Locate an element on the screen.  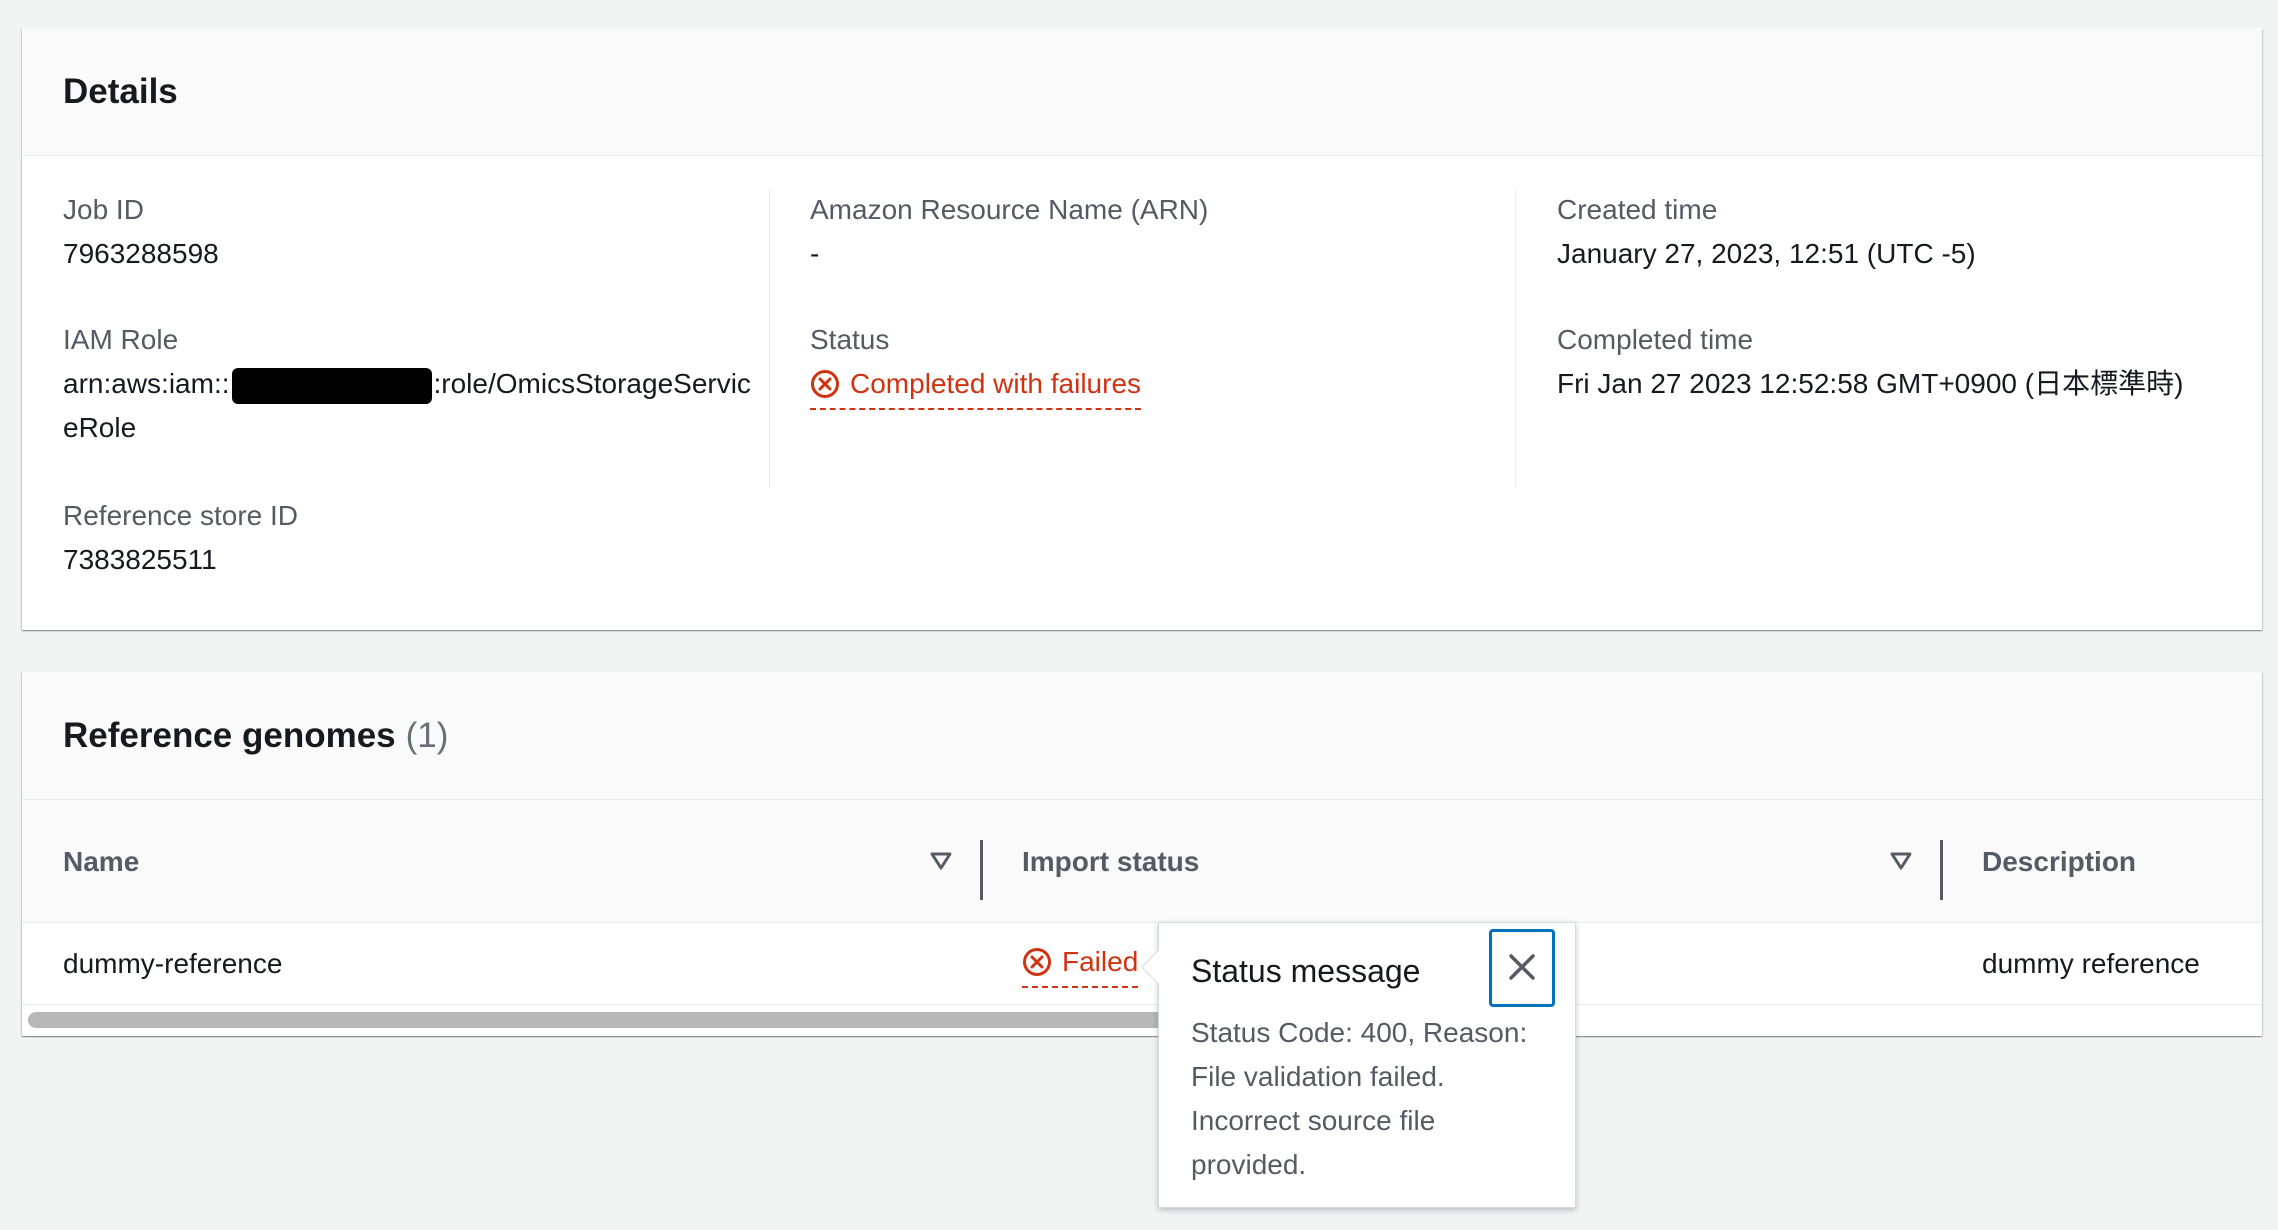
close-icon is located at coordinates (1522, 968).